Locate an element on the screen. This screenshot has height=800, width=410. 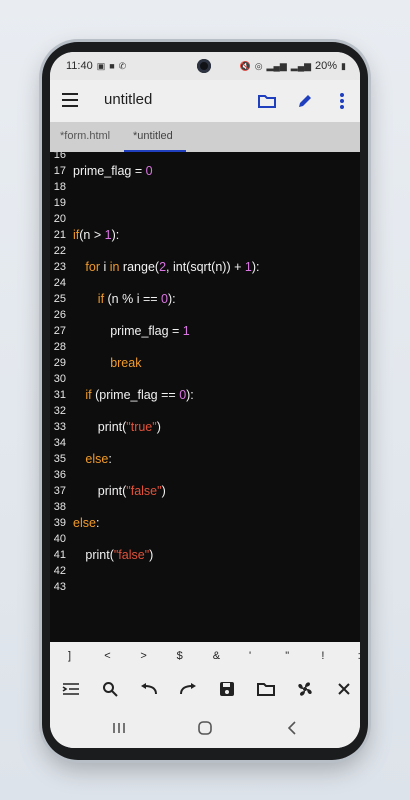
code-line: 28 is located at coordinates (205, 347).